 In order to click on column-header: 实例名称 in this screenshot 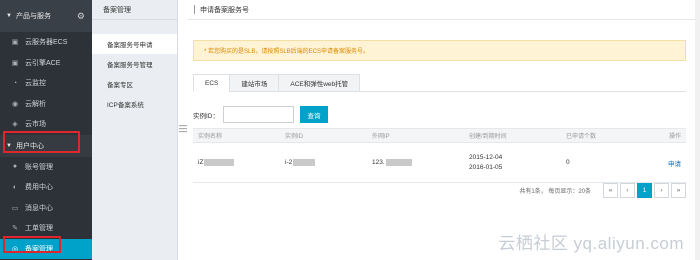, I will do `click(210, 137)`.